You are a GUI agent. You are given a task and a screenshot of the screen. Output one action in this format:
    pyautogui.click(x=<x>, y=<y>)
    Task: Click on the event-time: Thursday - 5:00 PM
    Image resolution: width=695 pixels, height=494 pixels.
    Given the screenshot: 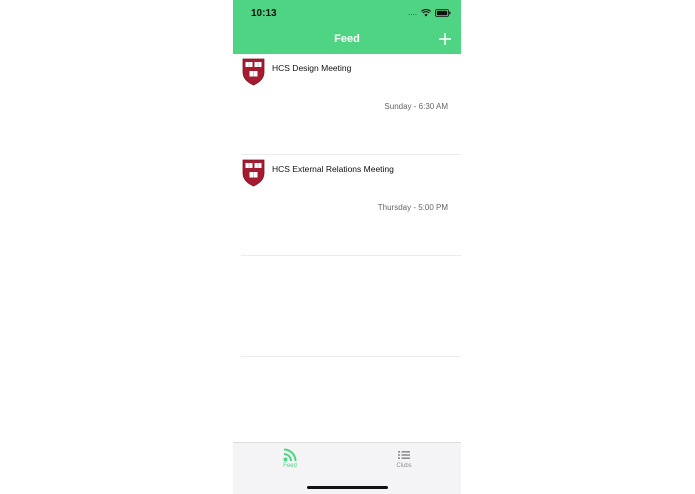 What is the action you would take?
    pyautogui.click(x=412, y=207)
    